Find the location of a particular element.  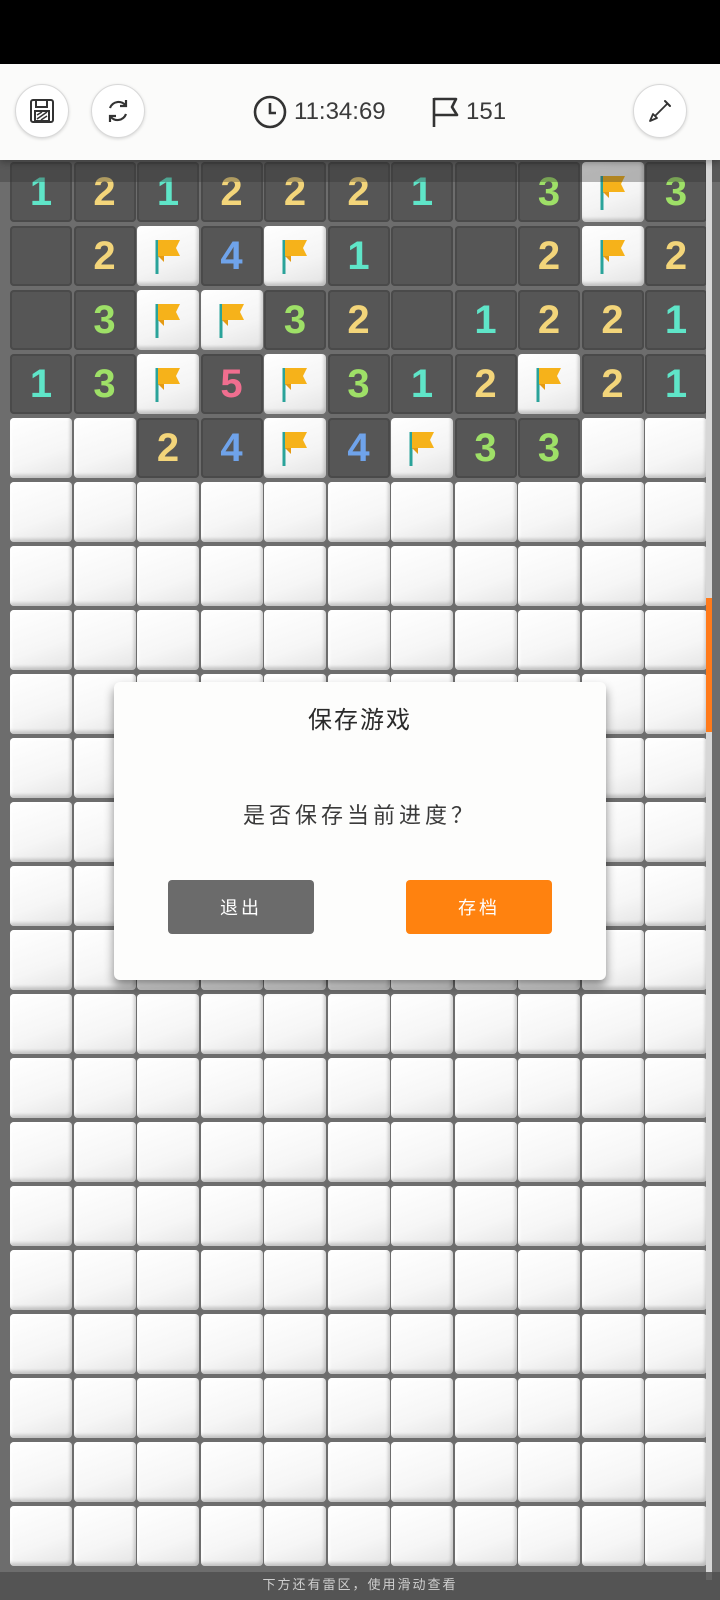

number-cell: 1 is located at coordinates (41, 384).